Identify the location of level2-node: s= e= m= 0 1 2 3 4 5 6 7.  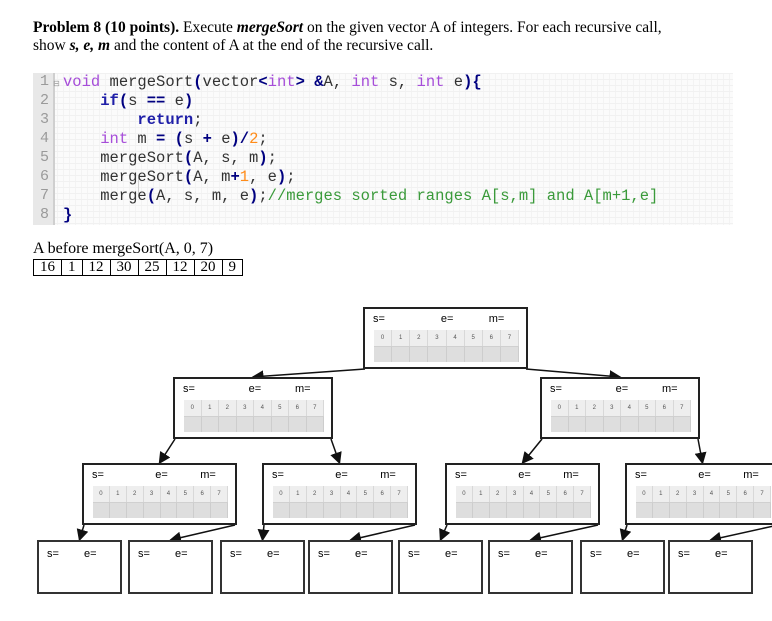
(698, 494).